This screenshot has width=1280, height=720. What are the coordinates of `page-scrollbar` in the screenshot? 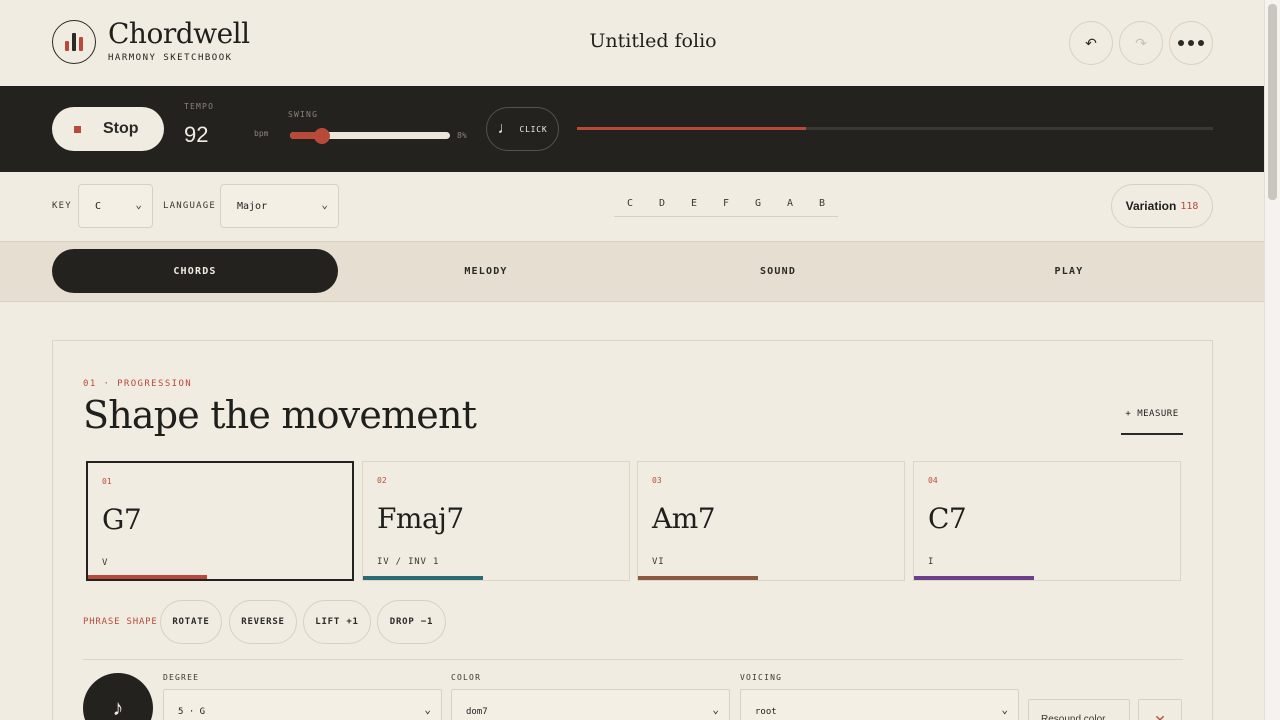 It's located at (1272, 360).